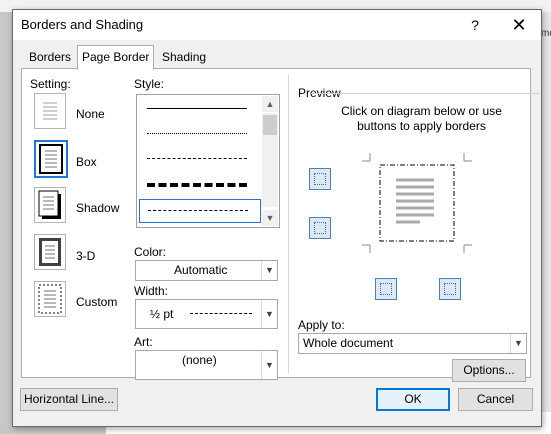  I want to click on right-border-icon, so click(450, 289).